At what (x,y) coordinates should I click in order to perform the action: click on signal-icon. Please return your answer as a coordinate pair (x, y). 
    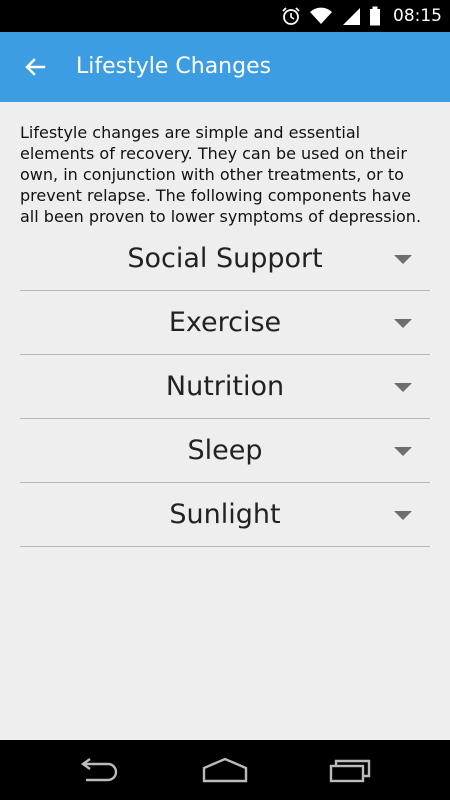
    Looking at the image, I should click on (351, 16).